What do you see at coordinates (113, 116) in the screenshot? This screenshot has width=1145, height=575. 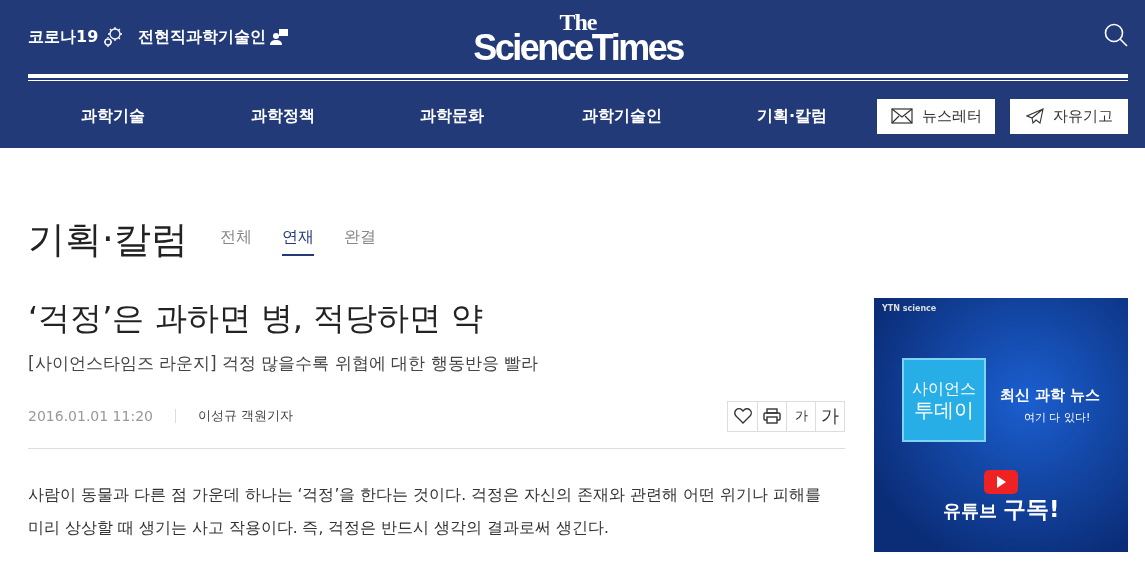 I see `nav-link: 과학기술` at bounding box center [113, 116].